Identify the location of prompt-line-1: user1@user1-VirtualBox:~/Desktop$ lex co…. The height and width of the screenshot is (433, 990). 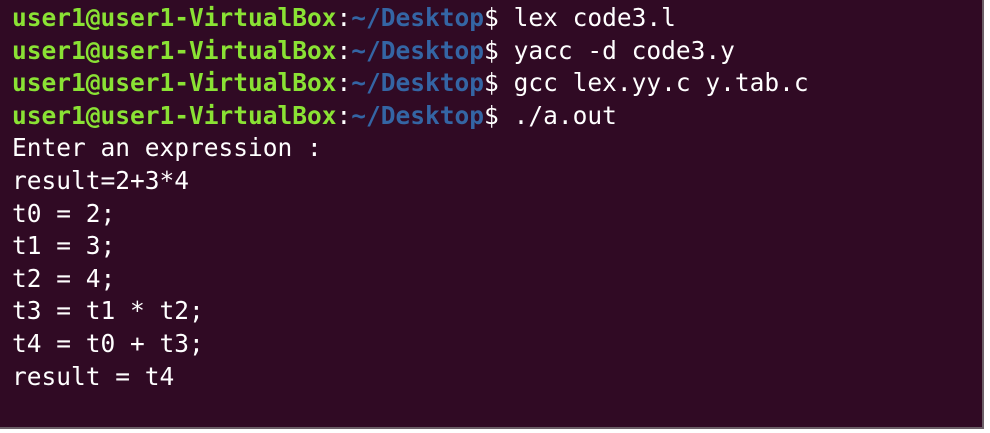
(497, 18).